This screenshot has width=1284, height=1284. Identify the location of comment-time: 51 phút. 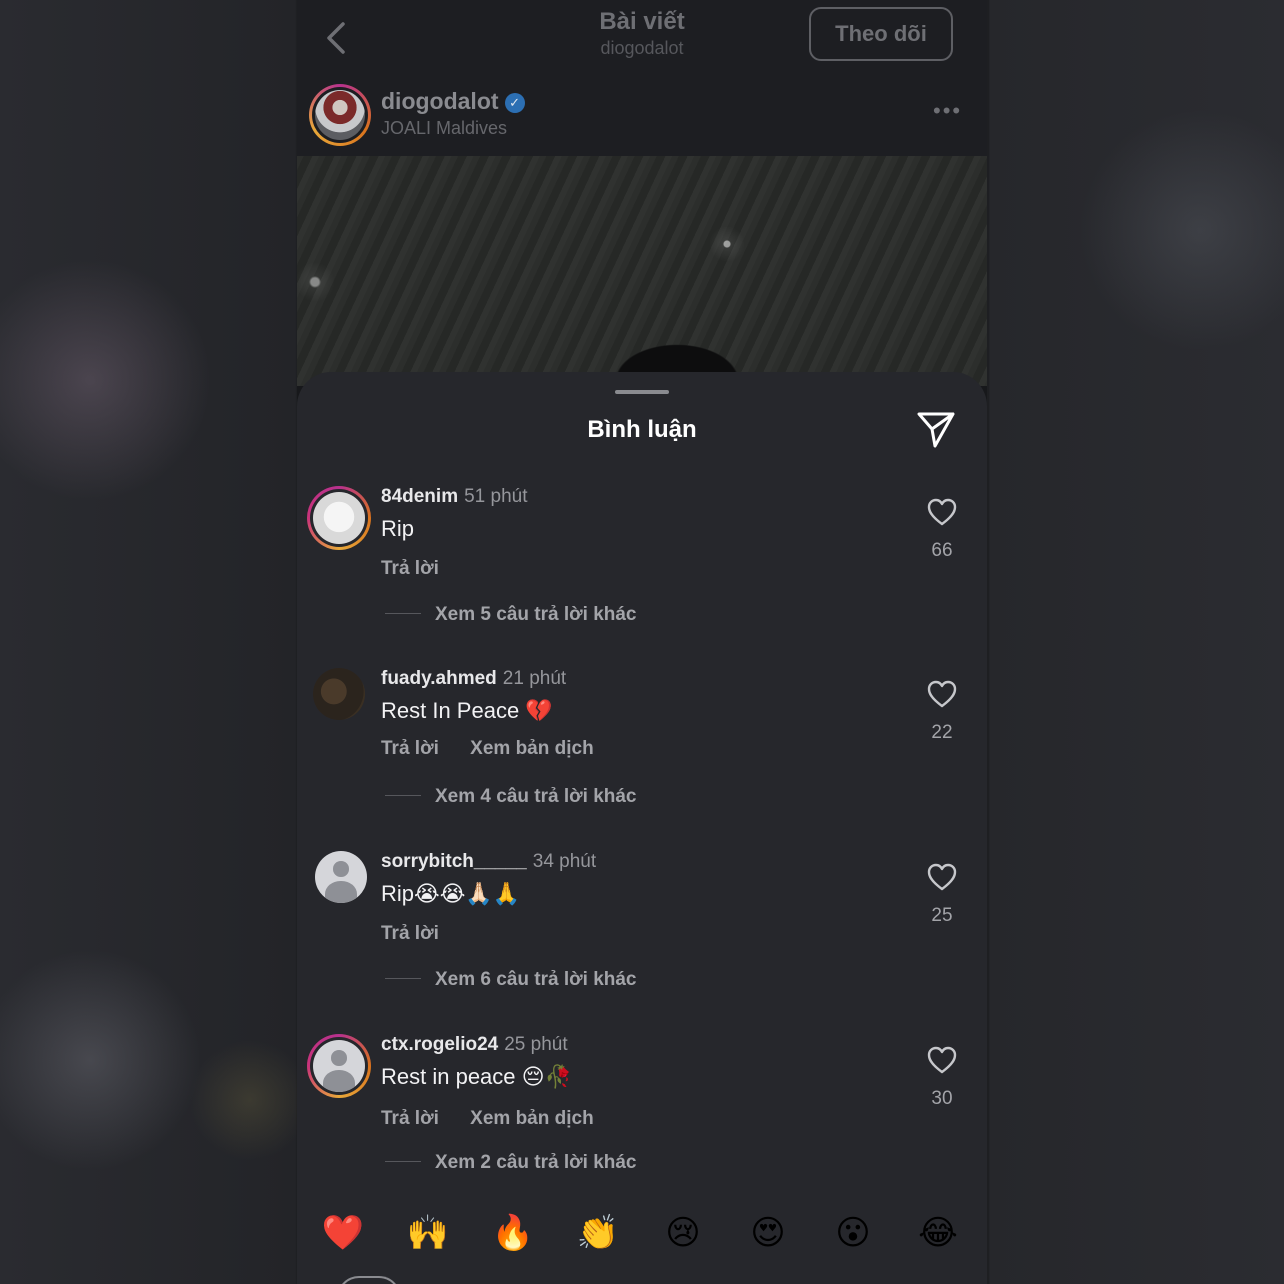
(496, 496).